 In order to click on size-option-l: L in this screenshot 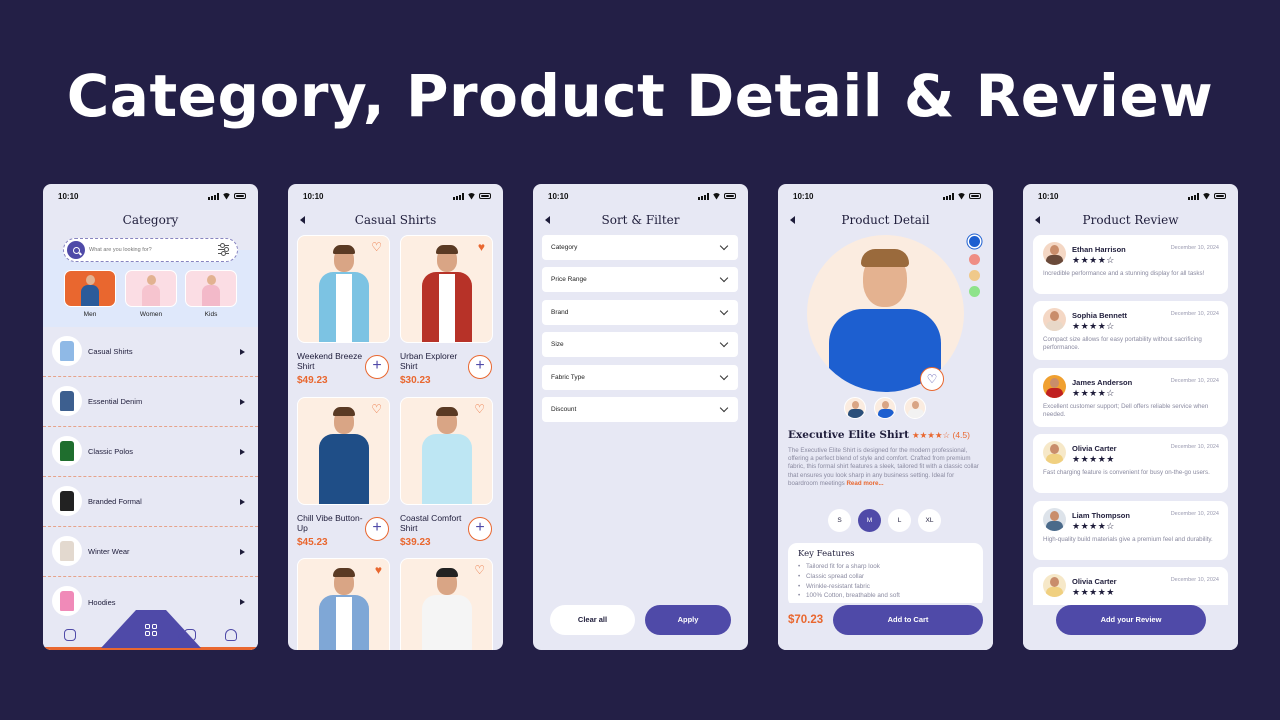, I will do `click(899, 520)`.